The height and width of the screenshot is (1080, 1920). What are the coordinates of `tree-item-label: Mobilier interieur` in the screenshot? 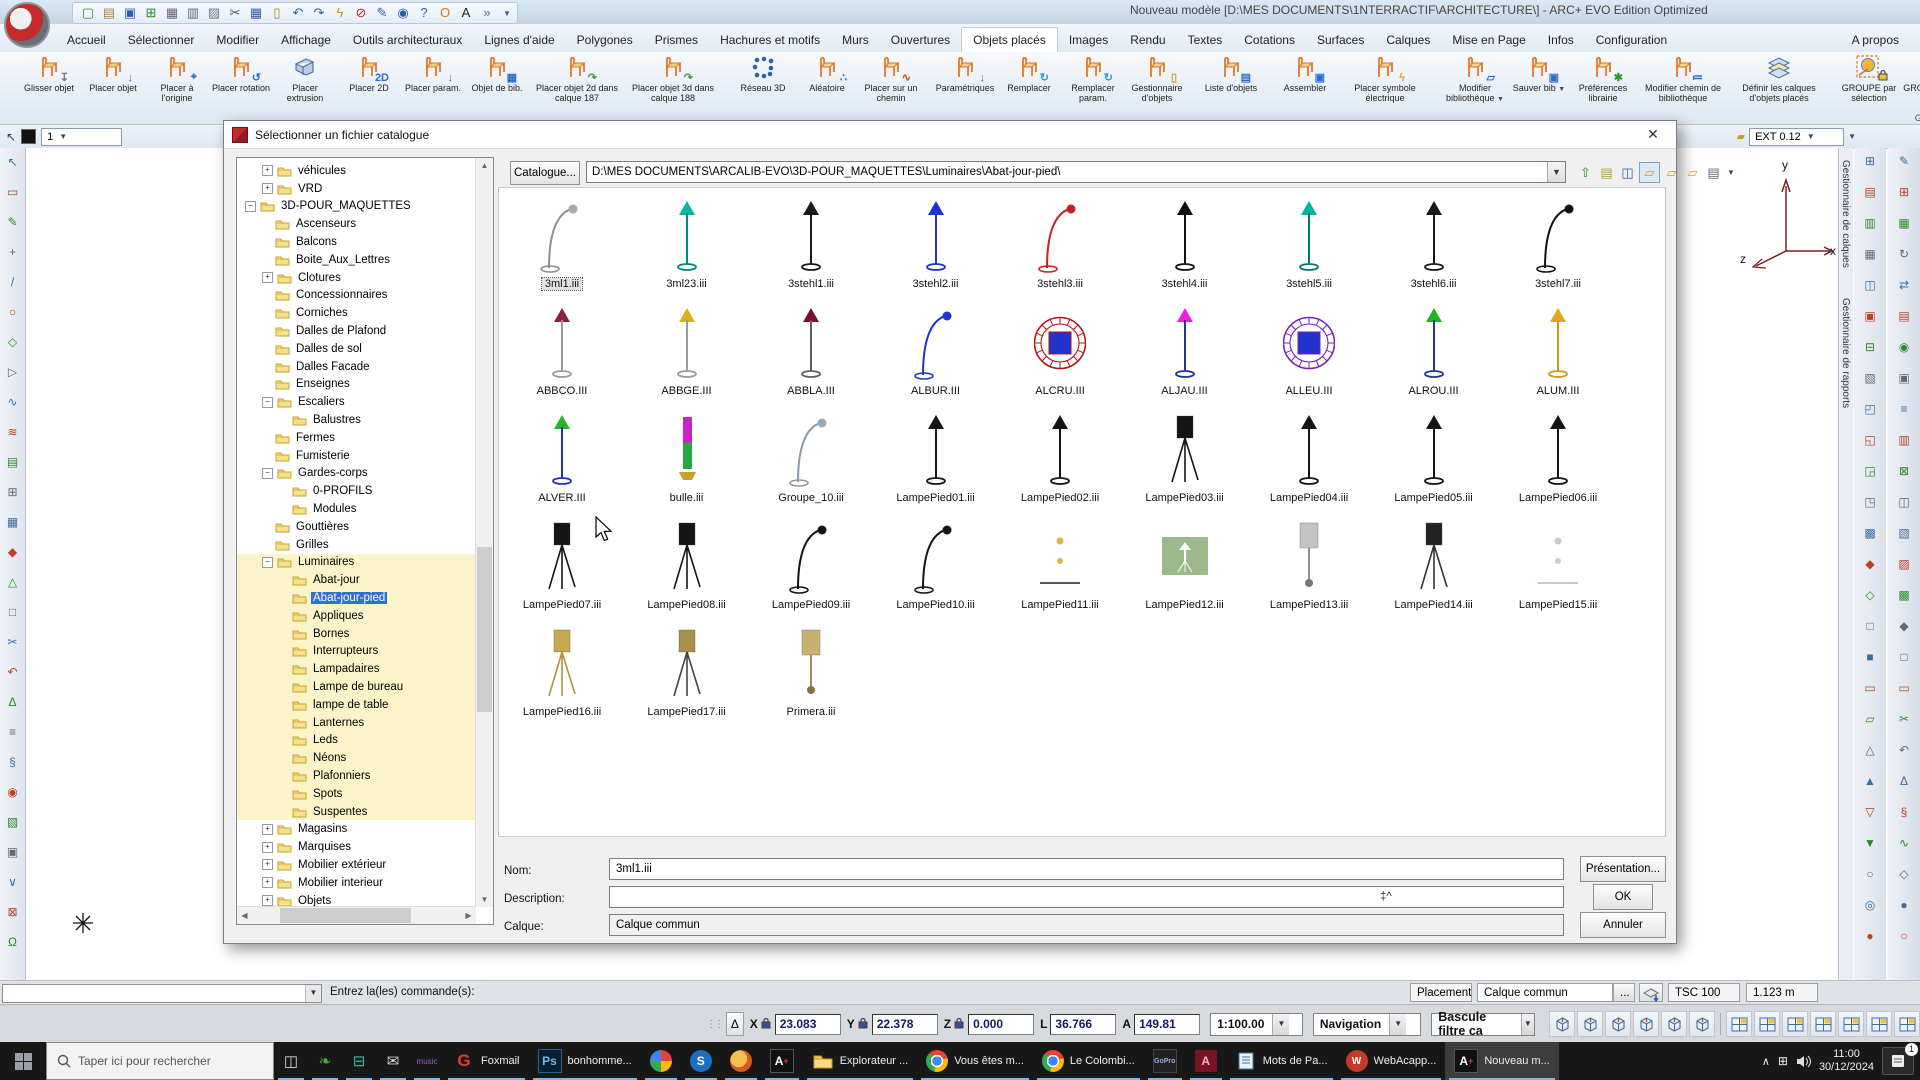 It's located at (340, 883).